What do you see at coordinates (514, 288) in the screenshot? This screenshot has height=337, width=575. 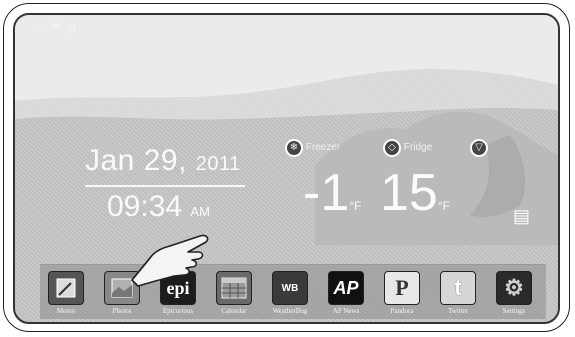 I see `settings-icon: ⚙` at bounding box center [514, 288].